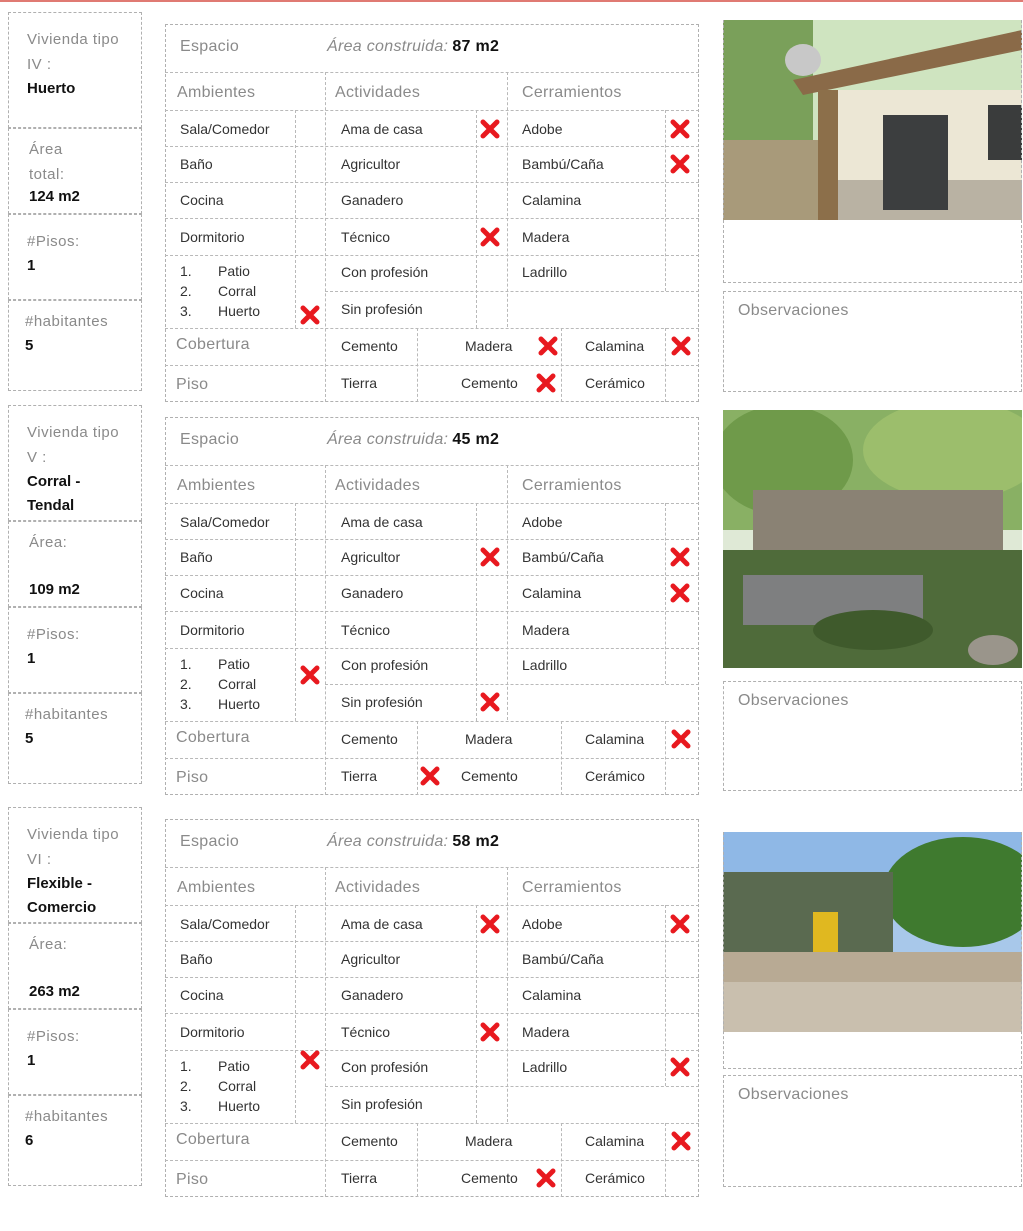 The height and width of the screenshot is (1231, 1023). What do you see at coordinates (54, 589) in the screenshot?
I see `total-area-value: 109 m2` at bounding box center [54, 589].